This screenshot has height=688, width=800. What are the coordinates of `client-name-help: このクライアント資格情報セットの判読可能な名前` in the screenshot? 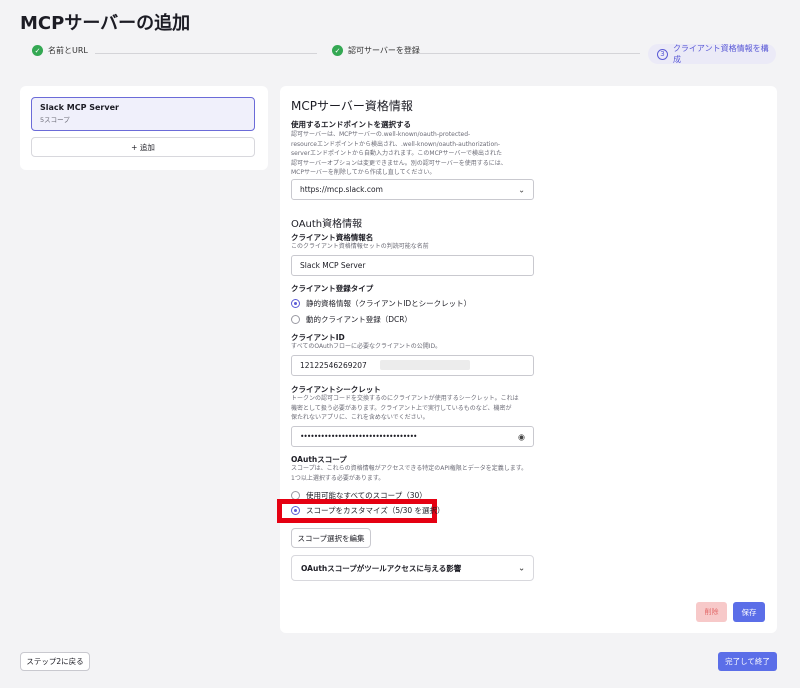 It's located at (360, 246).